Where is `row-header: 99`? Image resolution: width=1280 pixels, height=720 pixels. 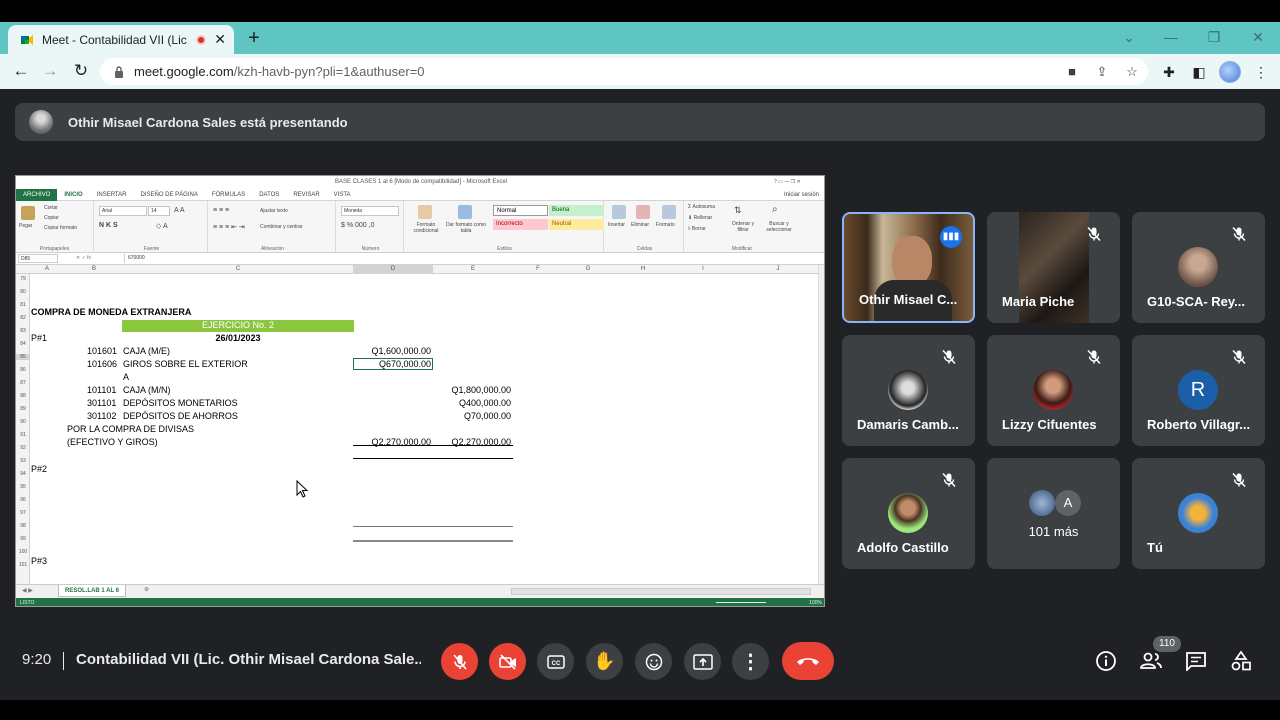 row-header: 99 is located at coordinates (23, 539).